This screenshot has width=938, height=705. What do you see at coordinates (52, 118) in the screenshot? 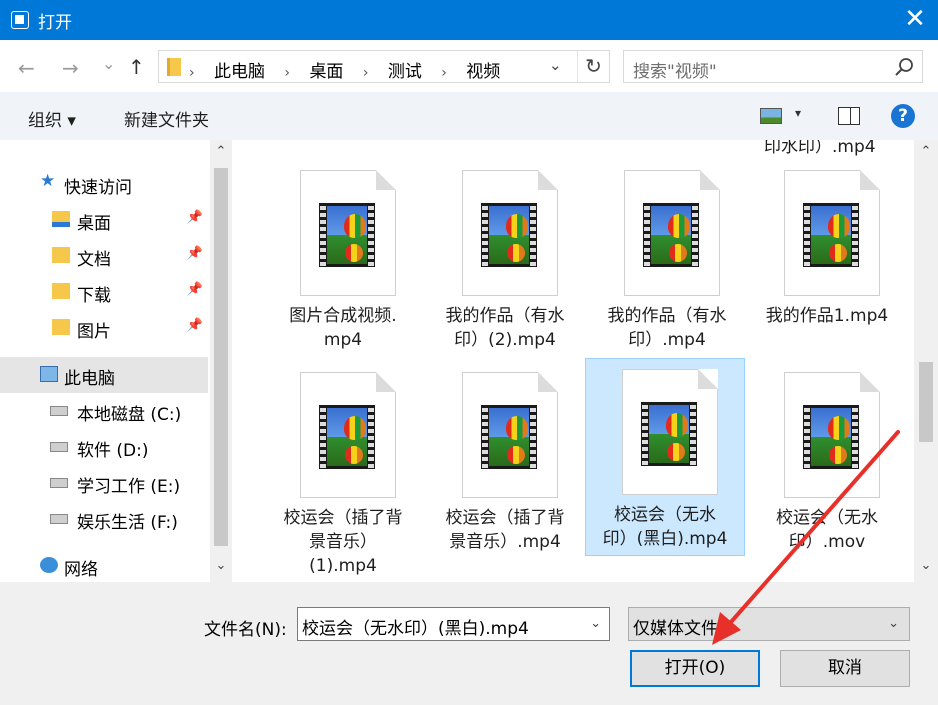
I see `organize-menu: 组织 ▾` at bounding box center [52, 118].